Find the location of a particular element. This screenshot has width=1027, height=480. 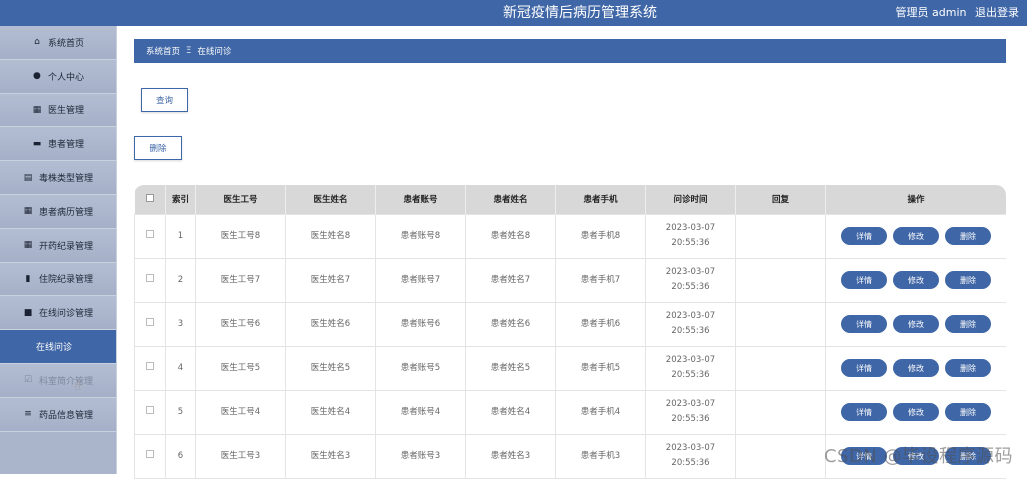

cell-patient-name: 患者姓名4 is located at coordinates (510, 412).